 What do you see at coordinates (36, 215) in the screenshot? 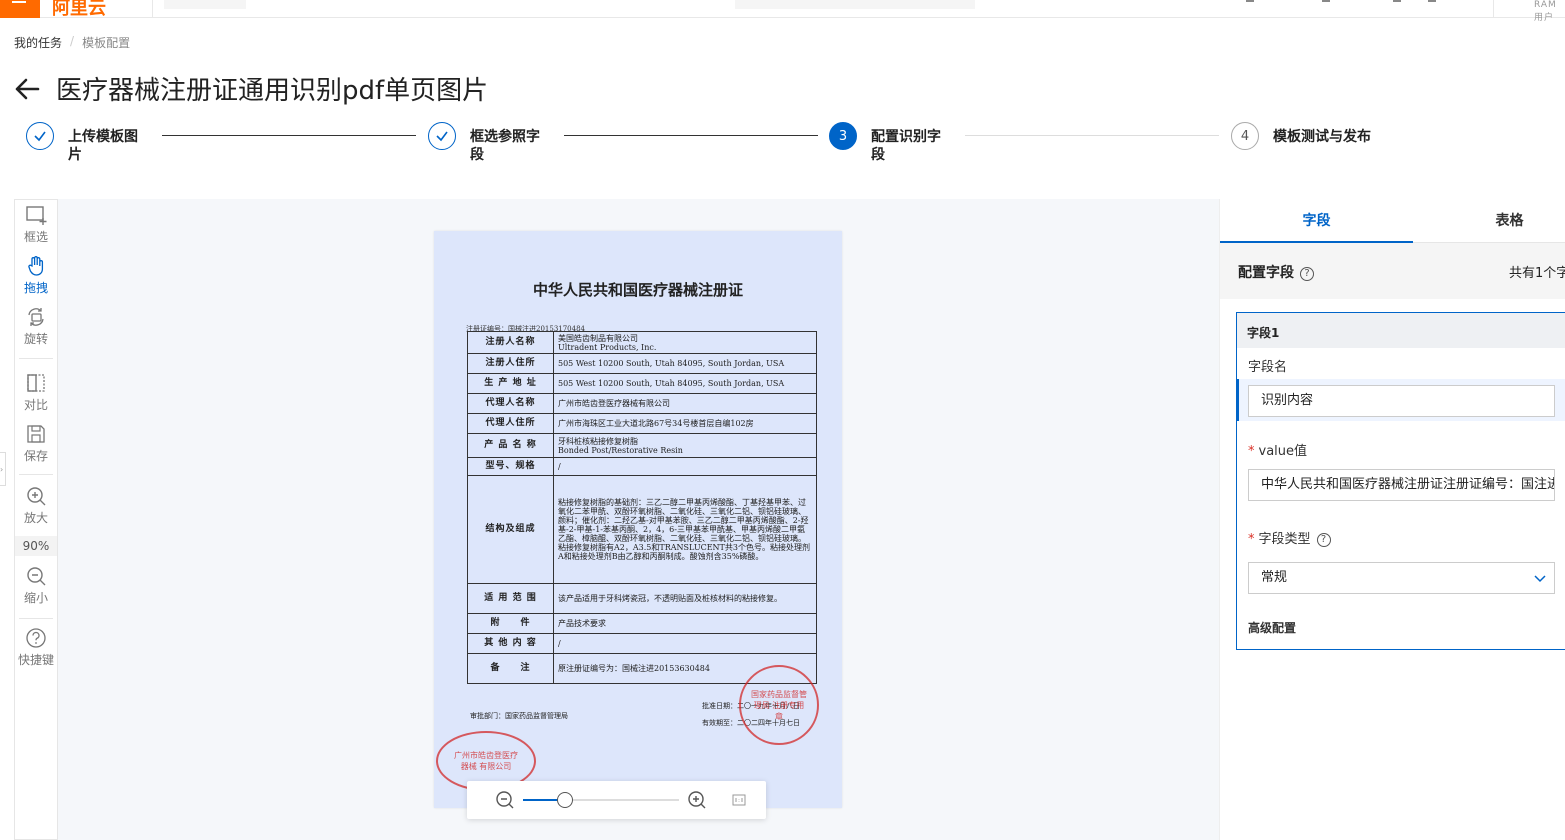
I see `box-select-icon` at bounding box center [36, 215].